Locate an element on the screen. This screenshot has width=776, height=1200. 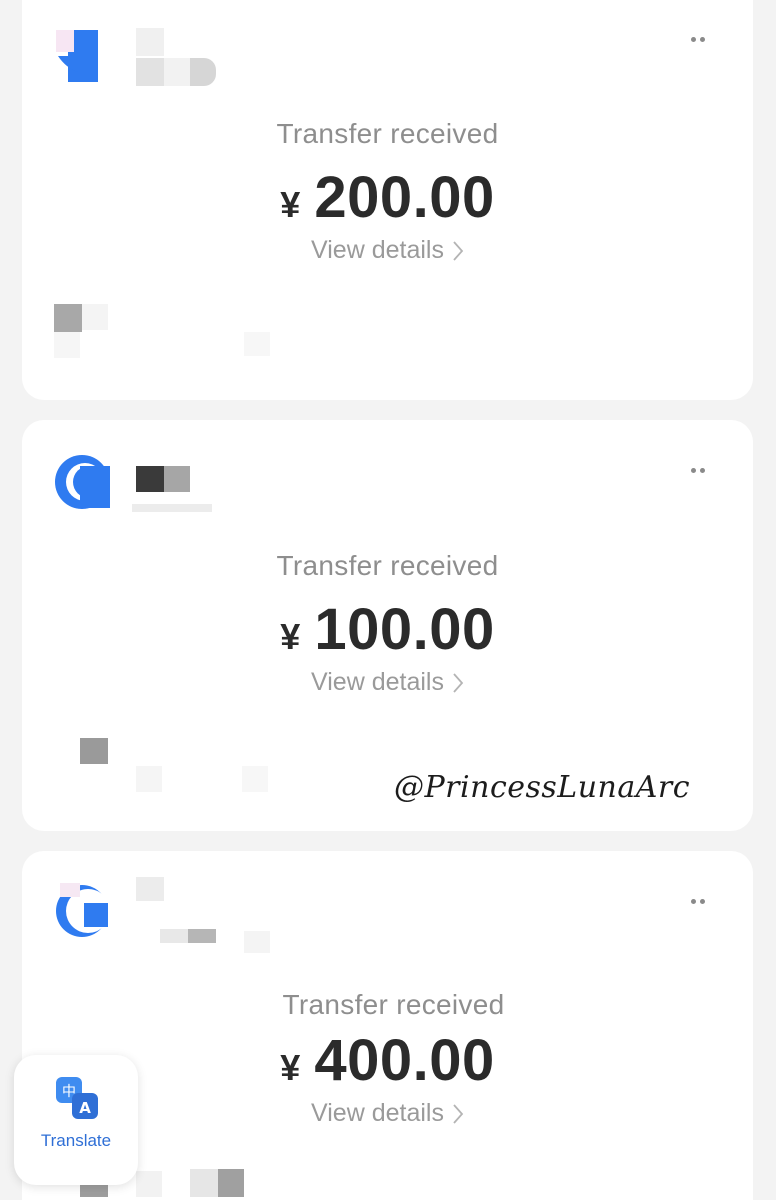
svg-text: 中 is located at coordinates (69, 1092).